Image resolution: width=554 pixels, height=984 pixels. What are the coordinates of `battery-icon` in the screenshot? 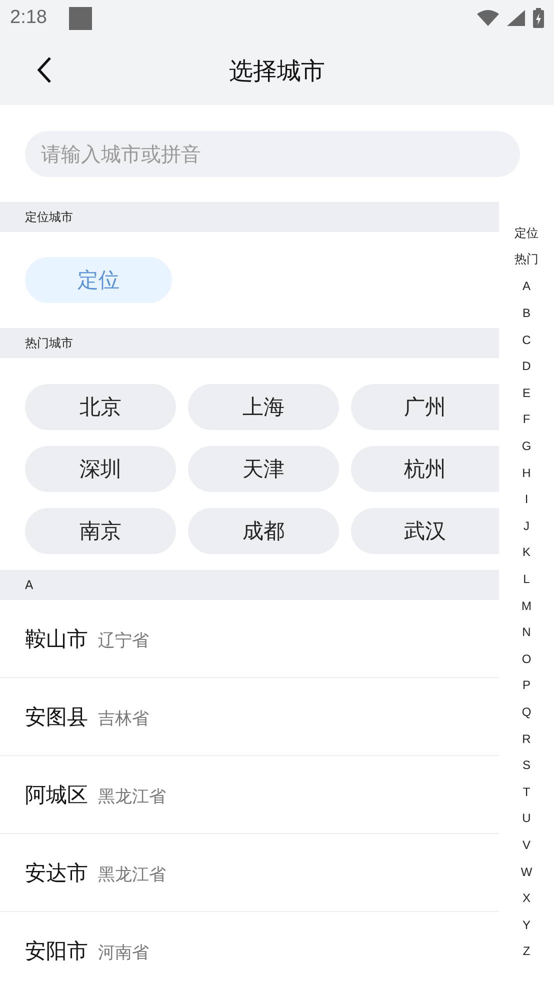 It's located at (538, 18).